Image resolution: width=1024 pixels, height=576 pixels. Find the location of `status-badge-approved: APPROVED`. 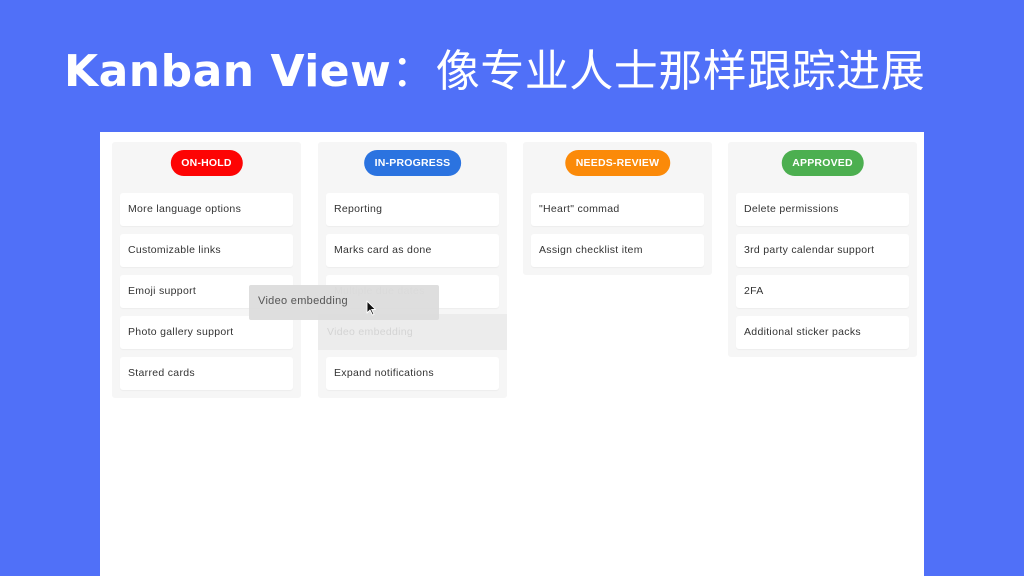

status-badge-approved: APPROVED is located at coordinates (822, 163).